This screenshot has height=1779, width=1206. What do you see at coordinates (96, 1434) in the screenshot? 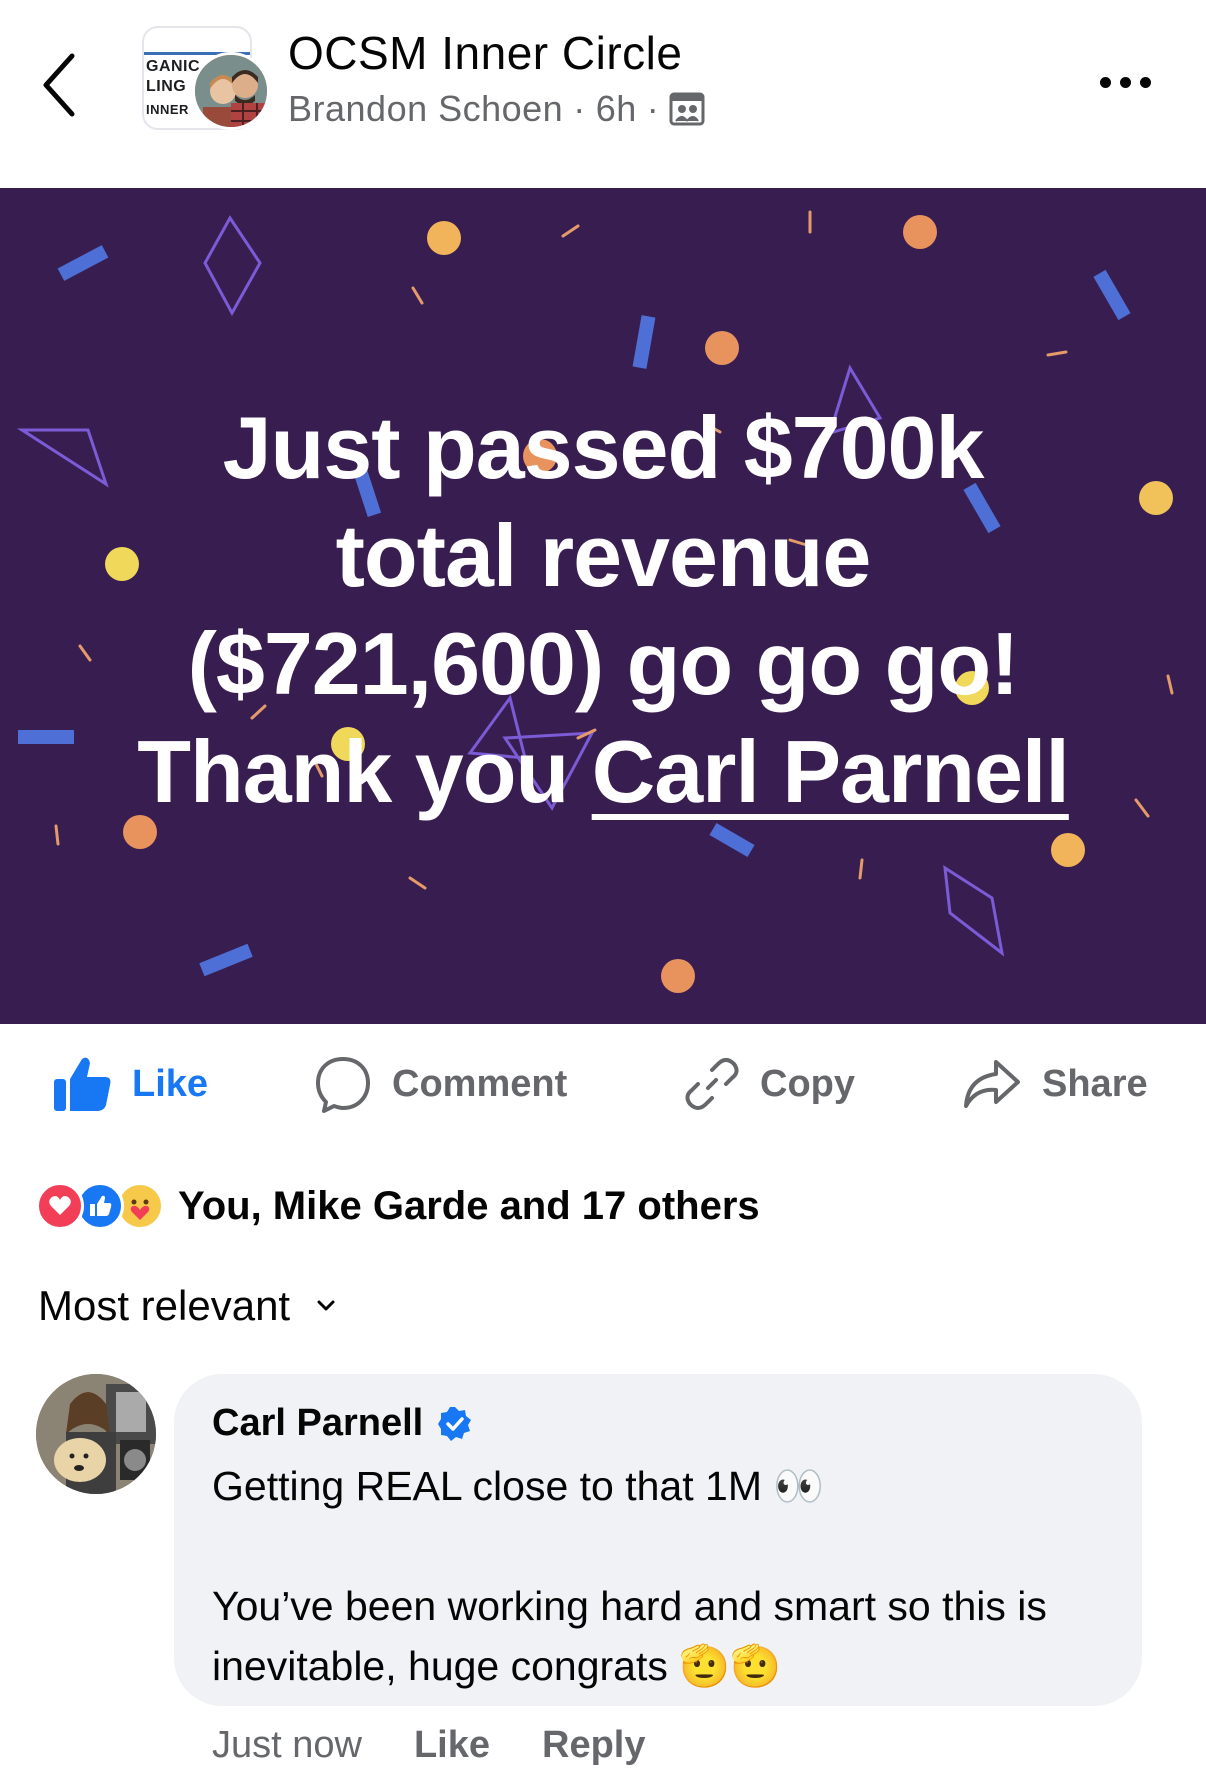
I see `commenter-avatar` at bounding box center [96, 1434].